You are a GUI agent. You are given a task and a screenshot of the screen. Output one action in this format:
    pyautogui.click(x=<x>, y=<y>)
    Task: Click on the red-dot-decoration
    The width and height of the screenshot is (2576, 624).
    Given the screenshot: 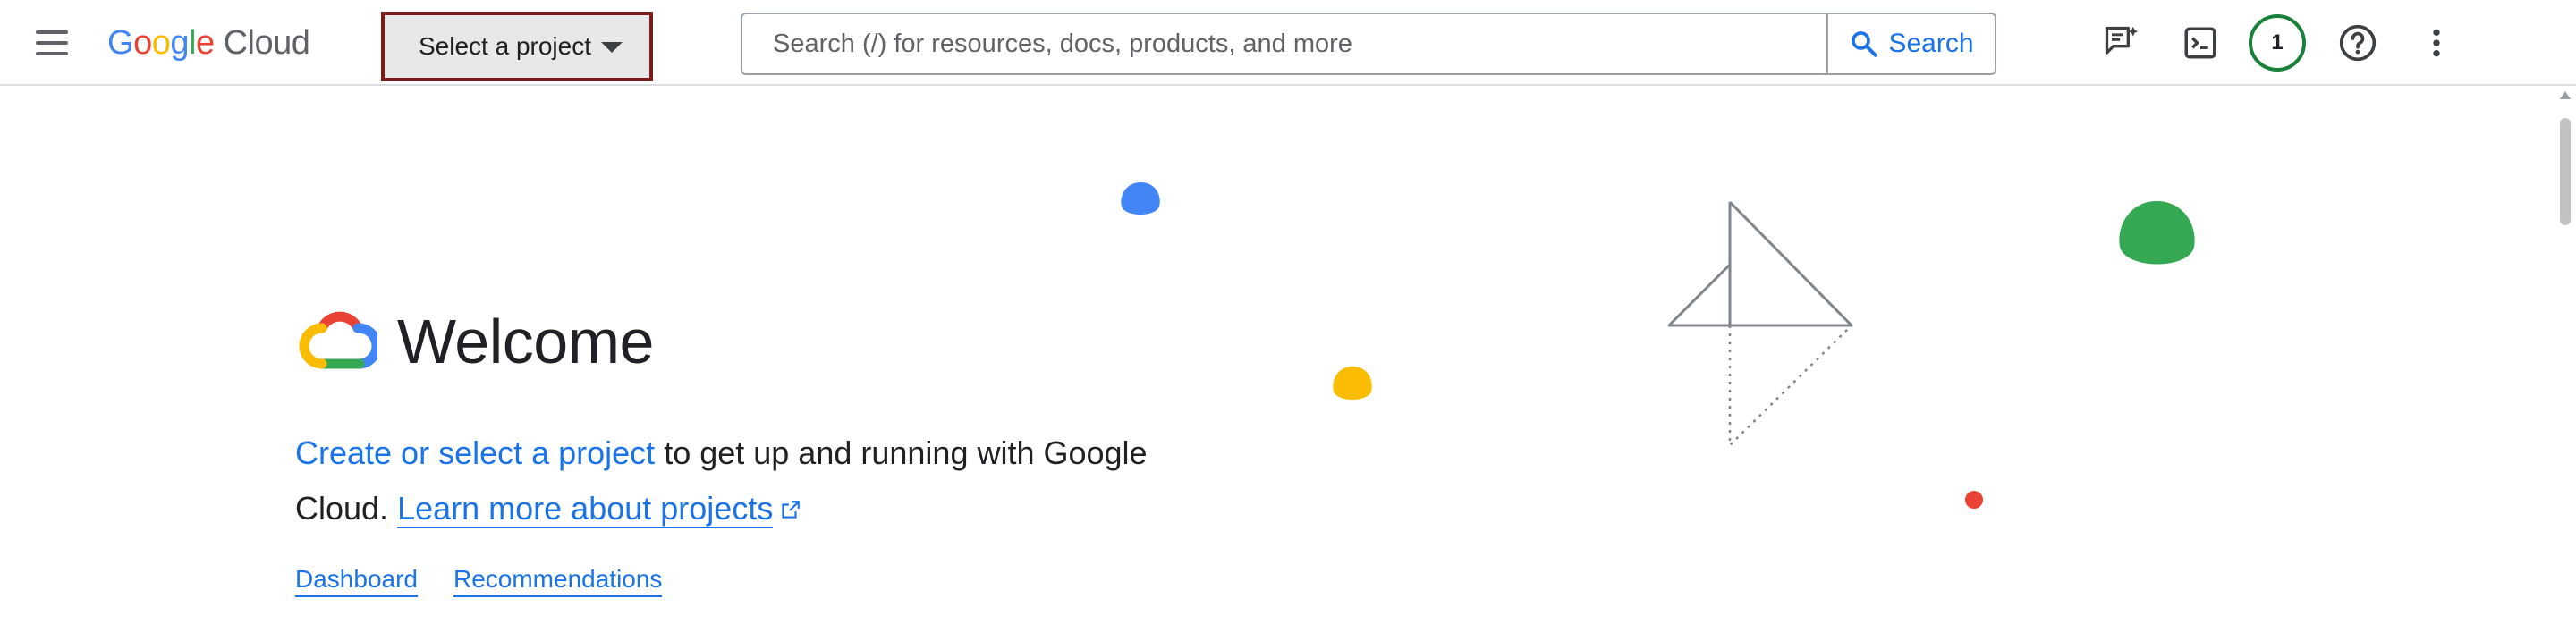 What is the action you would take?
    pyautogui.click(x=1974, y=500)
    